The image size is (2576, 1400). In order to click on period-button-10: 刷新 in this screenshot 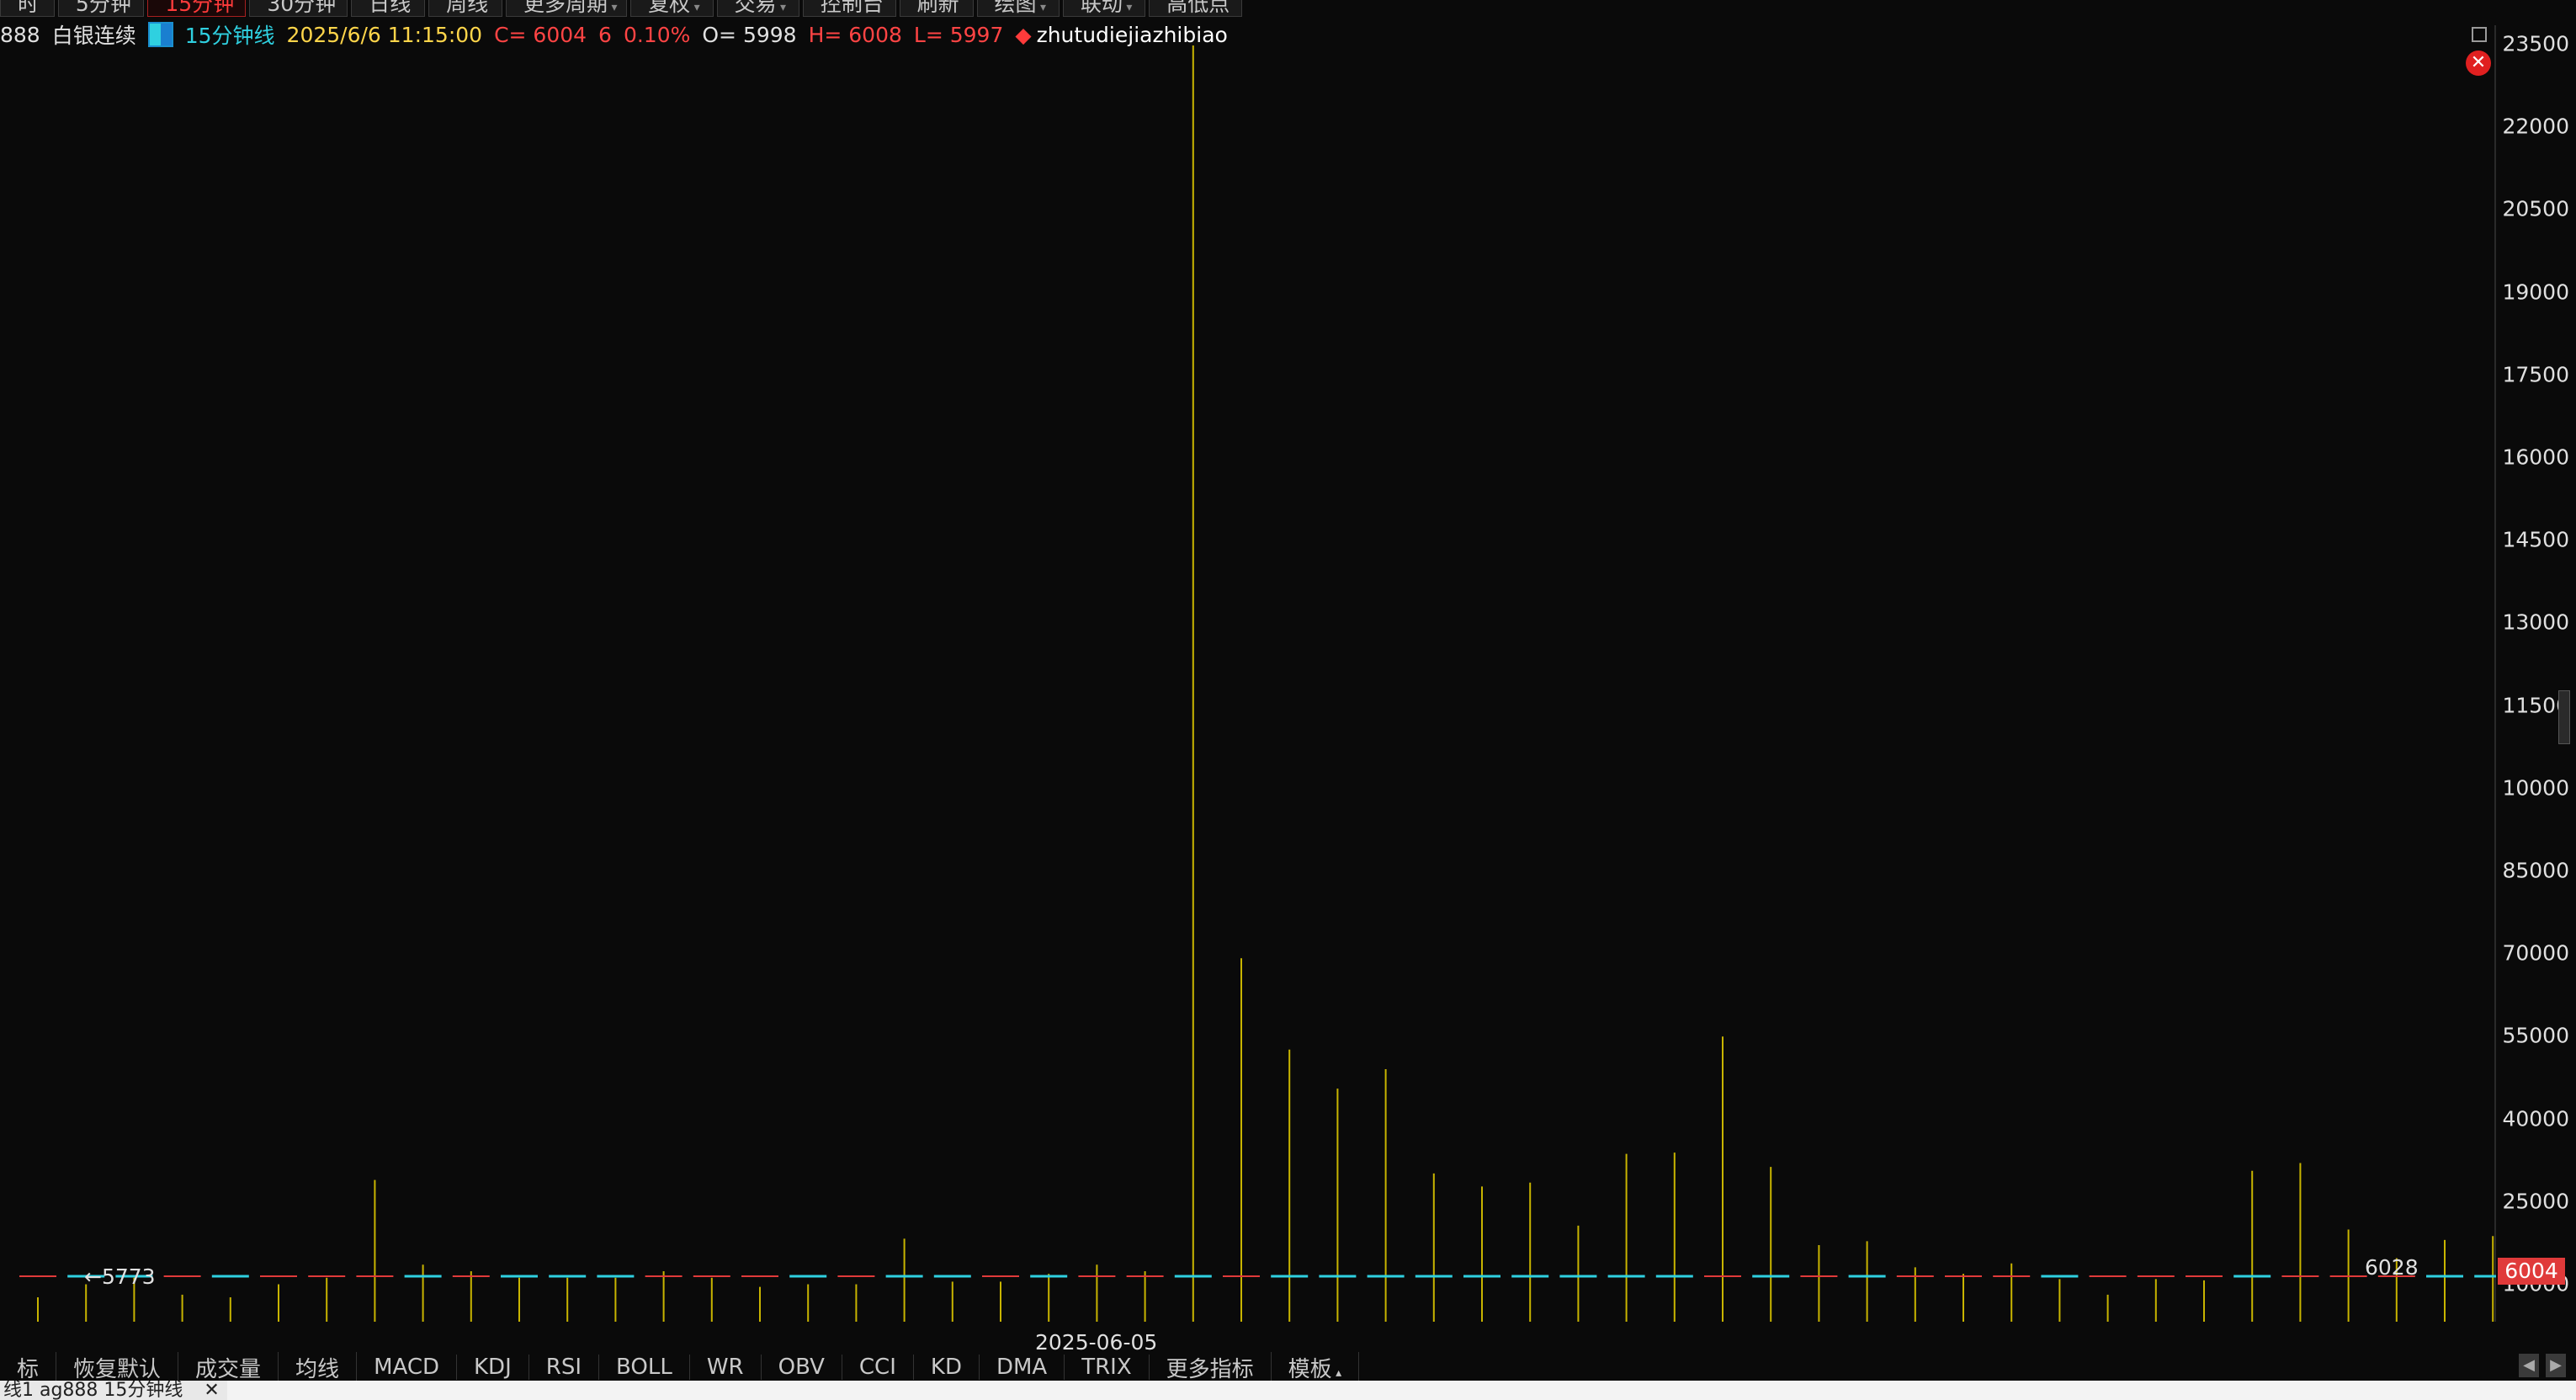, I will do `click(936, 9)`.